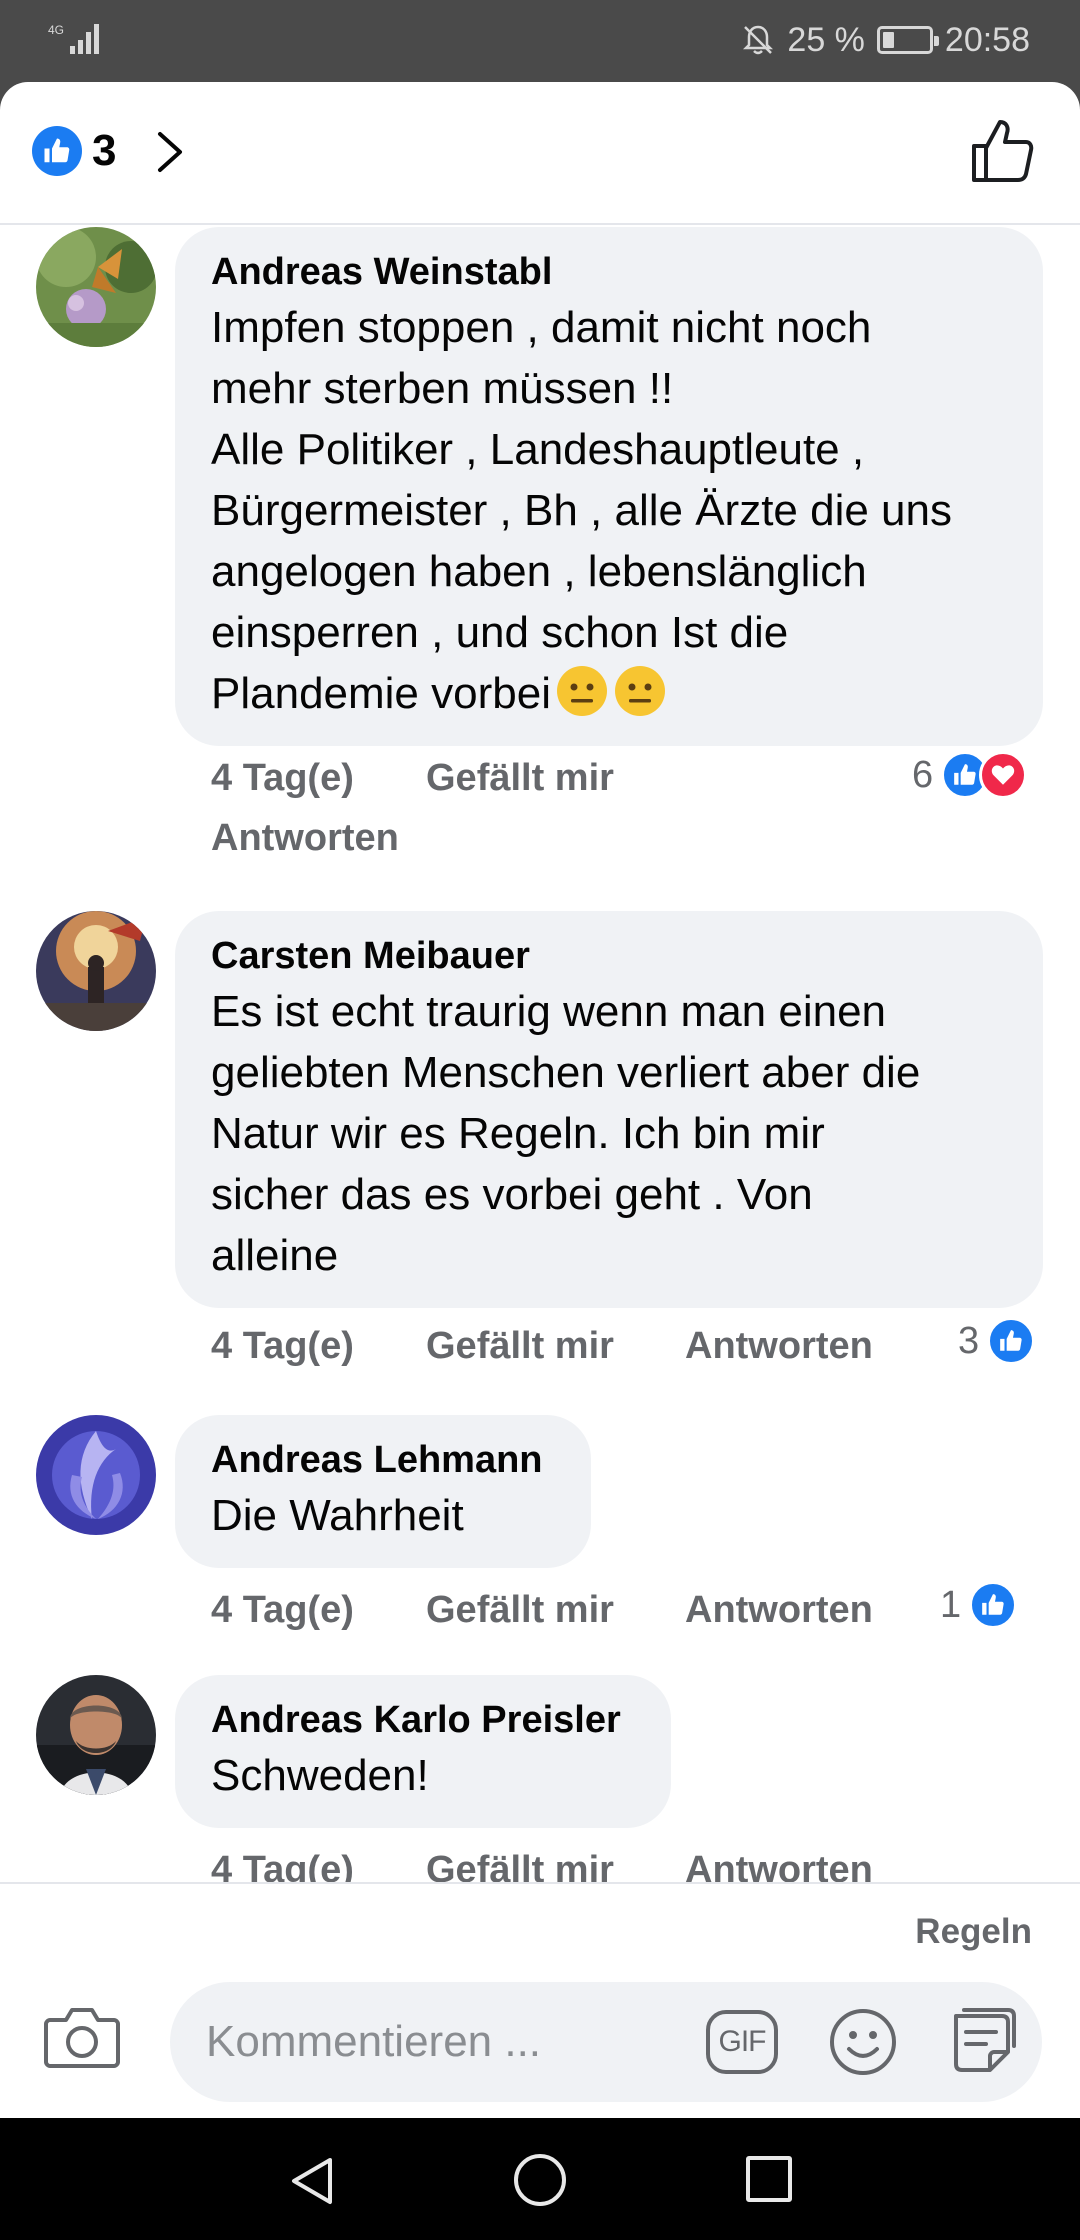 The image size is (1080, 2240). What do you see at coordinates (383, 1460) in the screenshot?
I see `comment-author: Andreas Lehmann` at bounding box center [383, 1460].